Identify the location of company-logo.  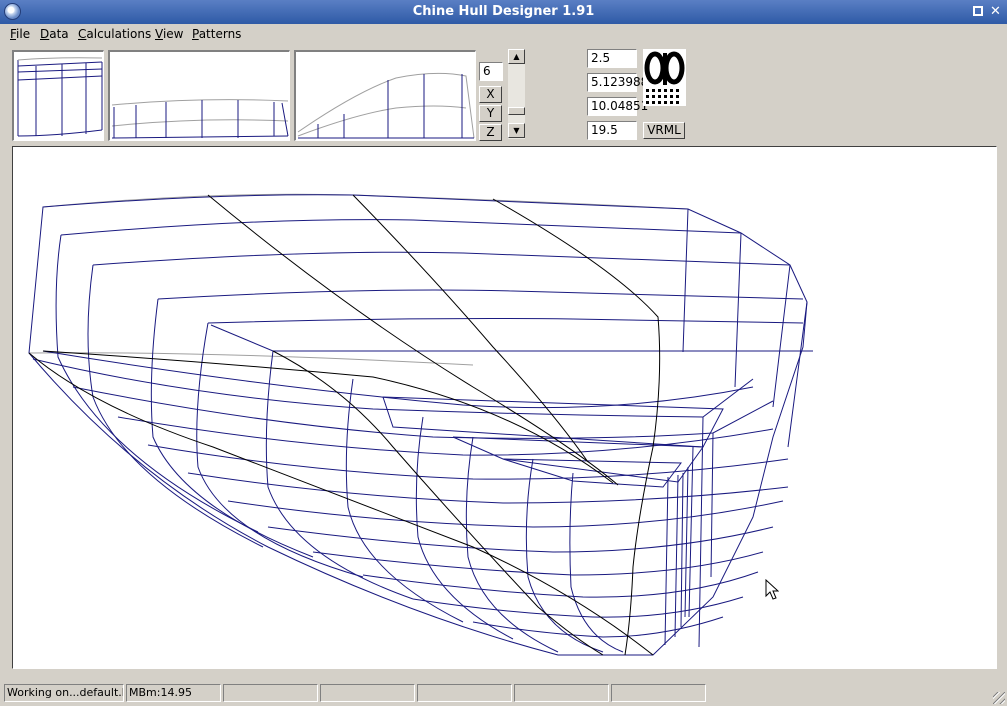
(664, 77).